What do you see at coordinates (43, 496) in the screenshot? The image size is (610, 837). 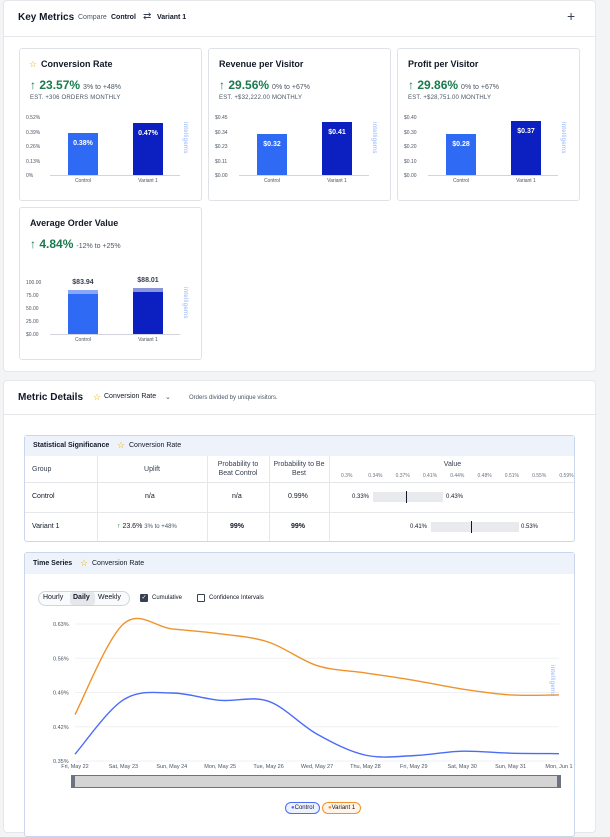 I see `row-group: Control` at bounding box center [43, 496].